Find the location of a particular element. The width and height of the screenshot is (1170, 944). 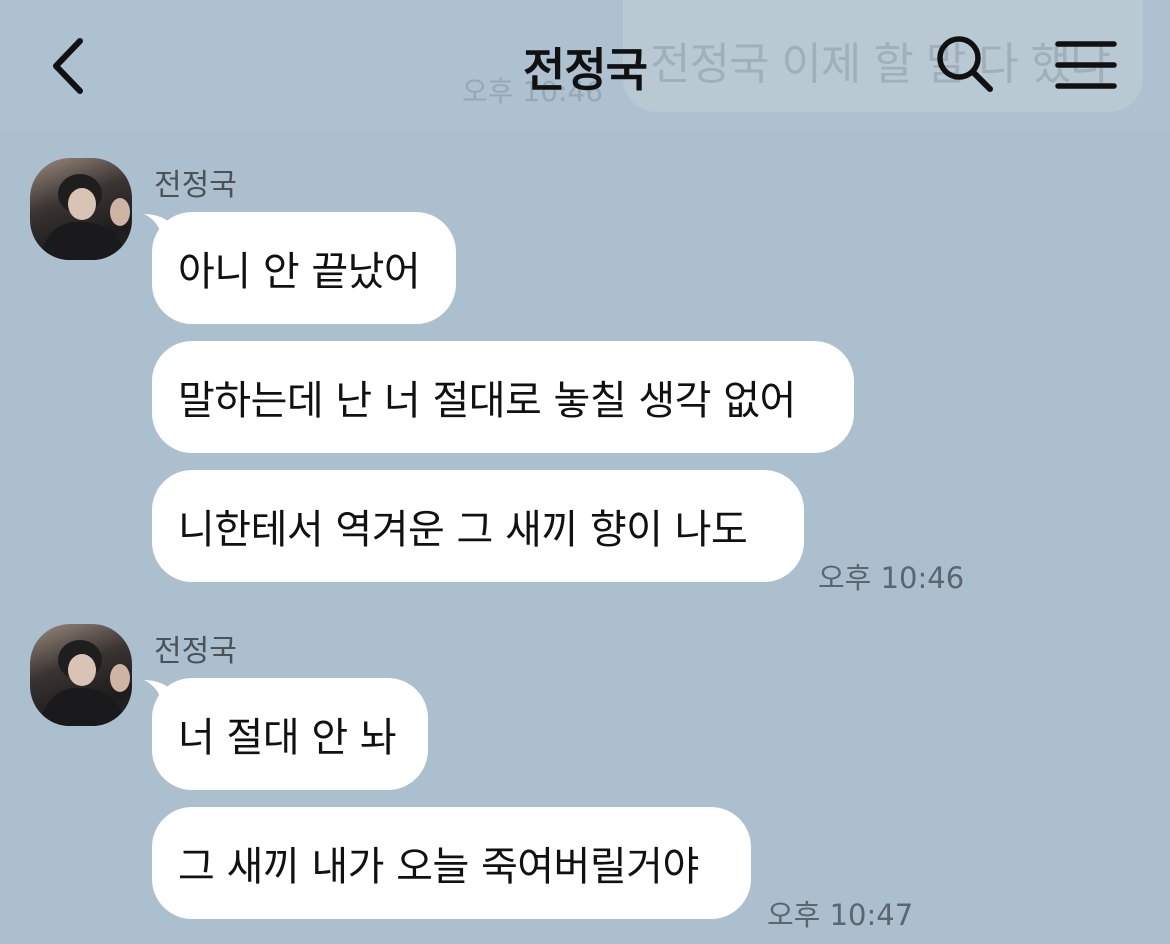

message-time: 오후 10:46 is located at coordinates (891, 578).